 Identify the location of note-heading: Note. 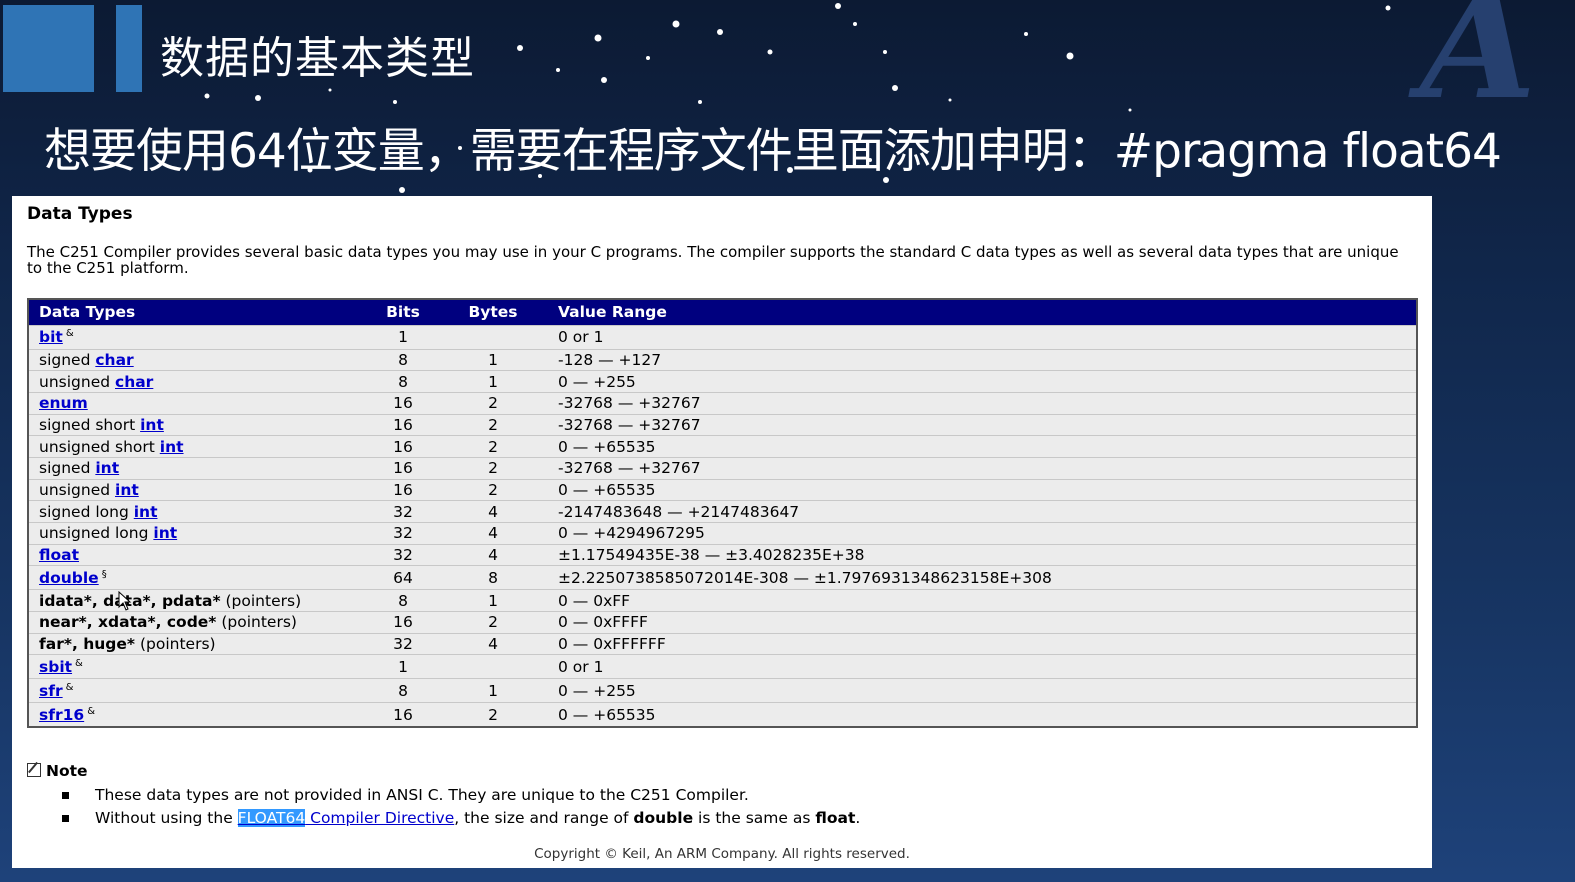
(57, 771).